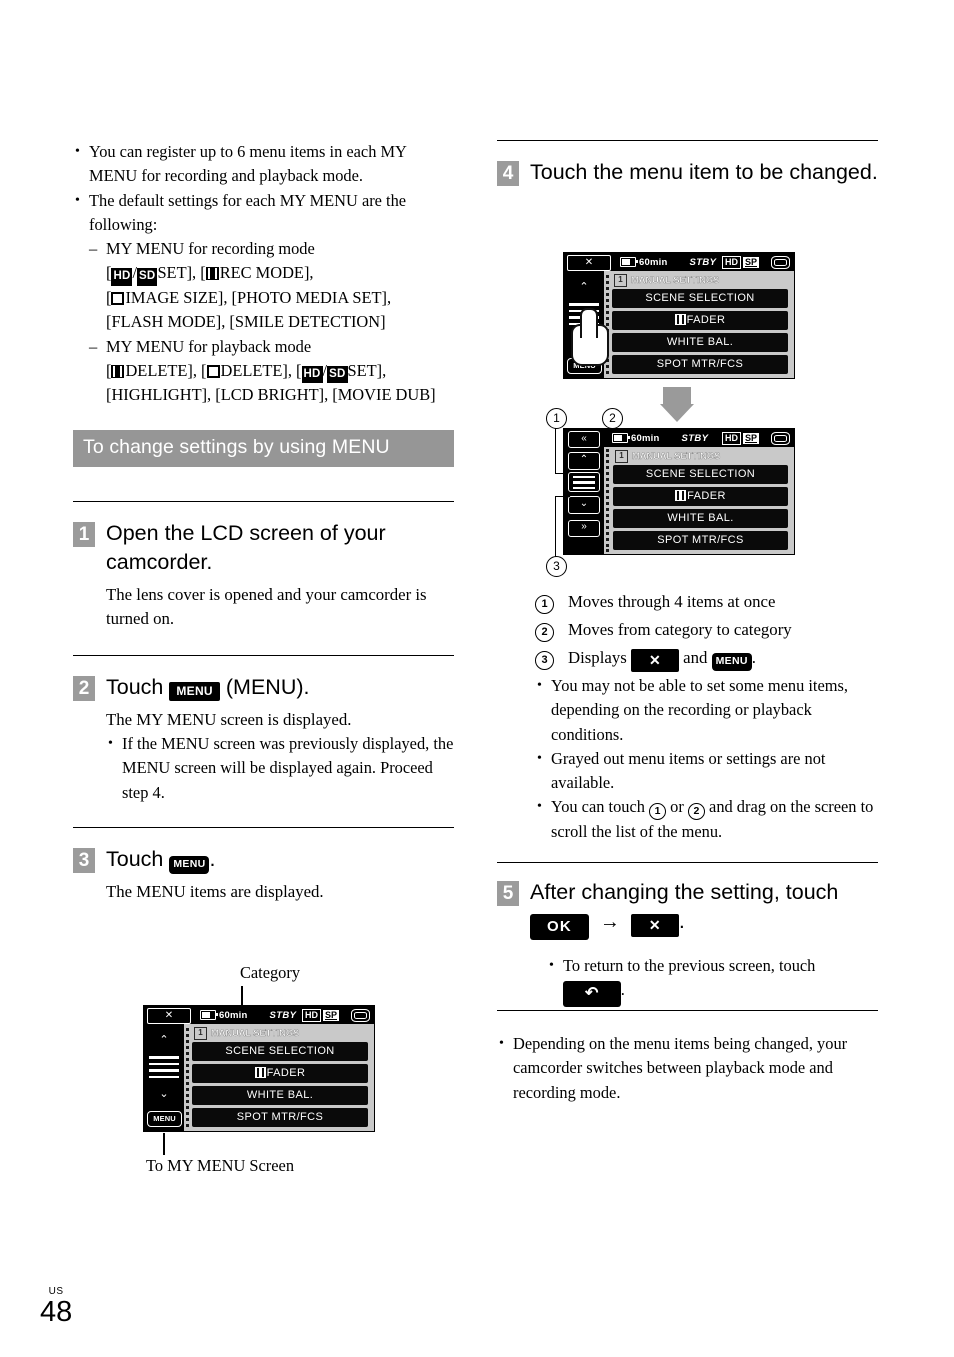 This screenshot has width=954, height=1357. What do you see at coordinates (700, 298) in the screenshot?
I see `menu-item-scene-selection-2: SCENE SELECTION` at bounding box center [700, 298].